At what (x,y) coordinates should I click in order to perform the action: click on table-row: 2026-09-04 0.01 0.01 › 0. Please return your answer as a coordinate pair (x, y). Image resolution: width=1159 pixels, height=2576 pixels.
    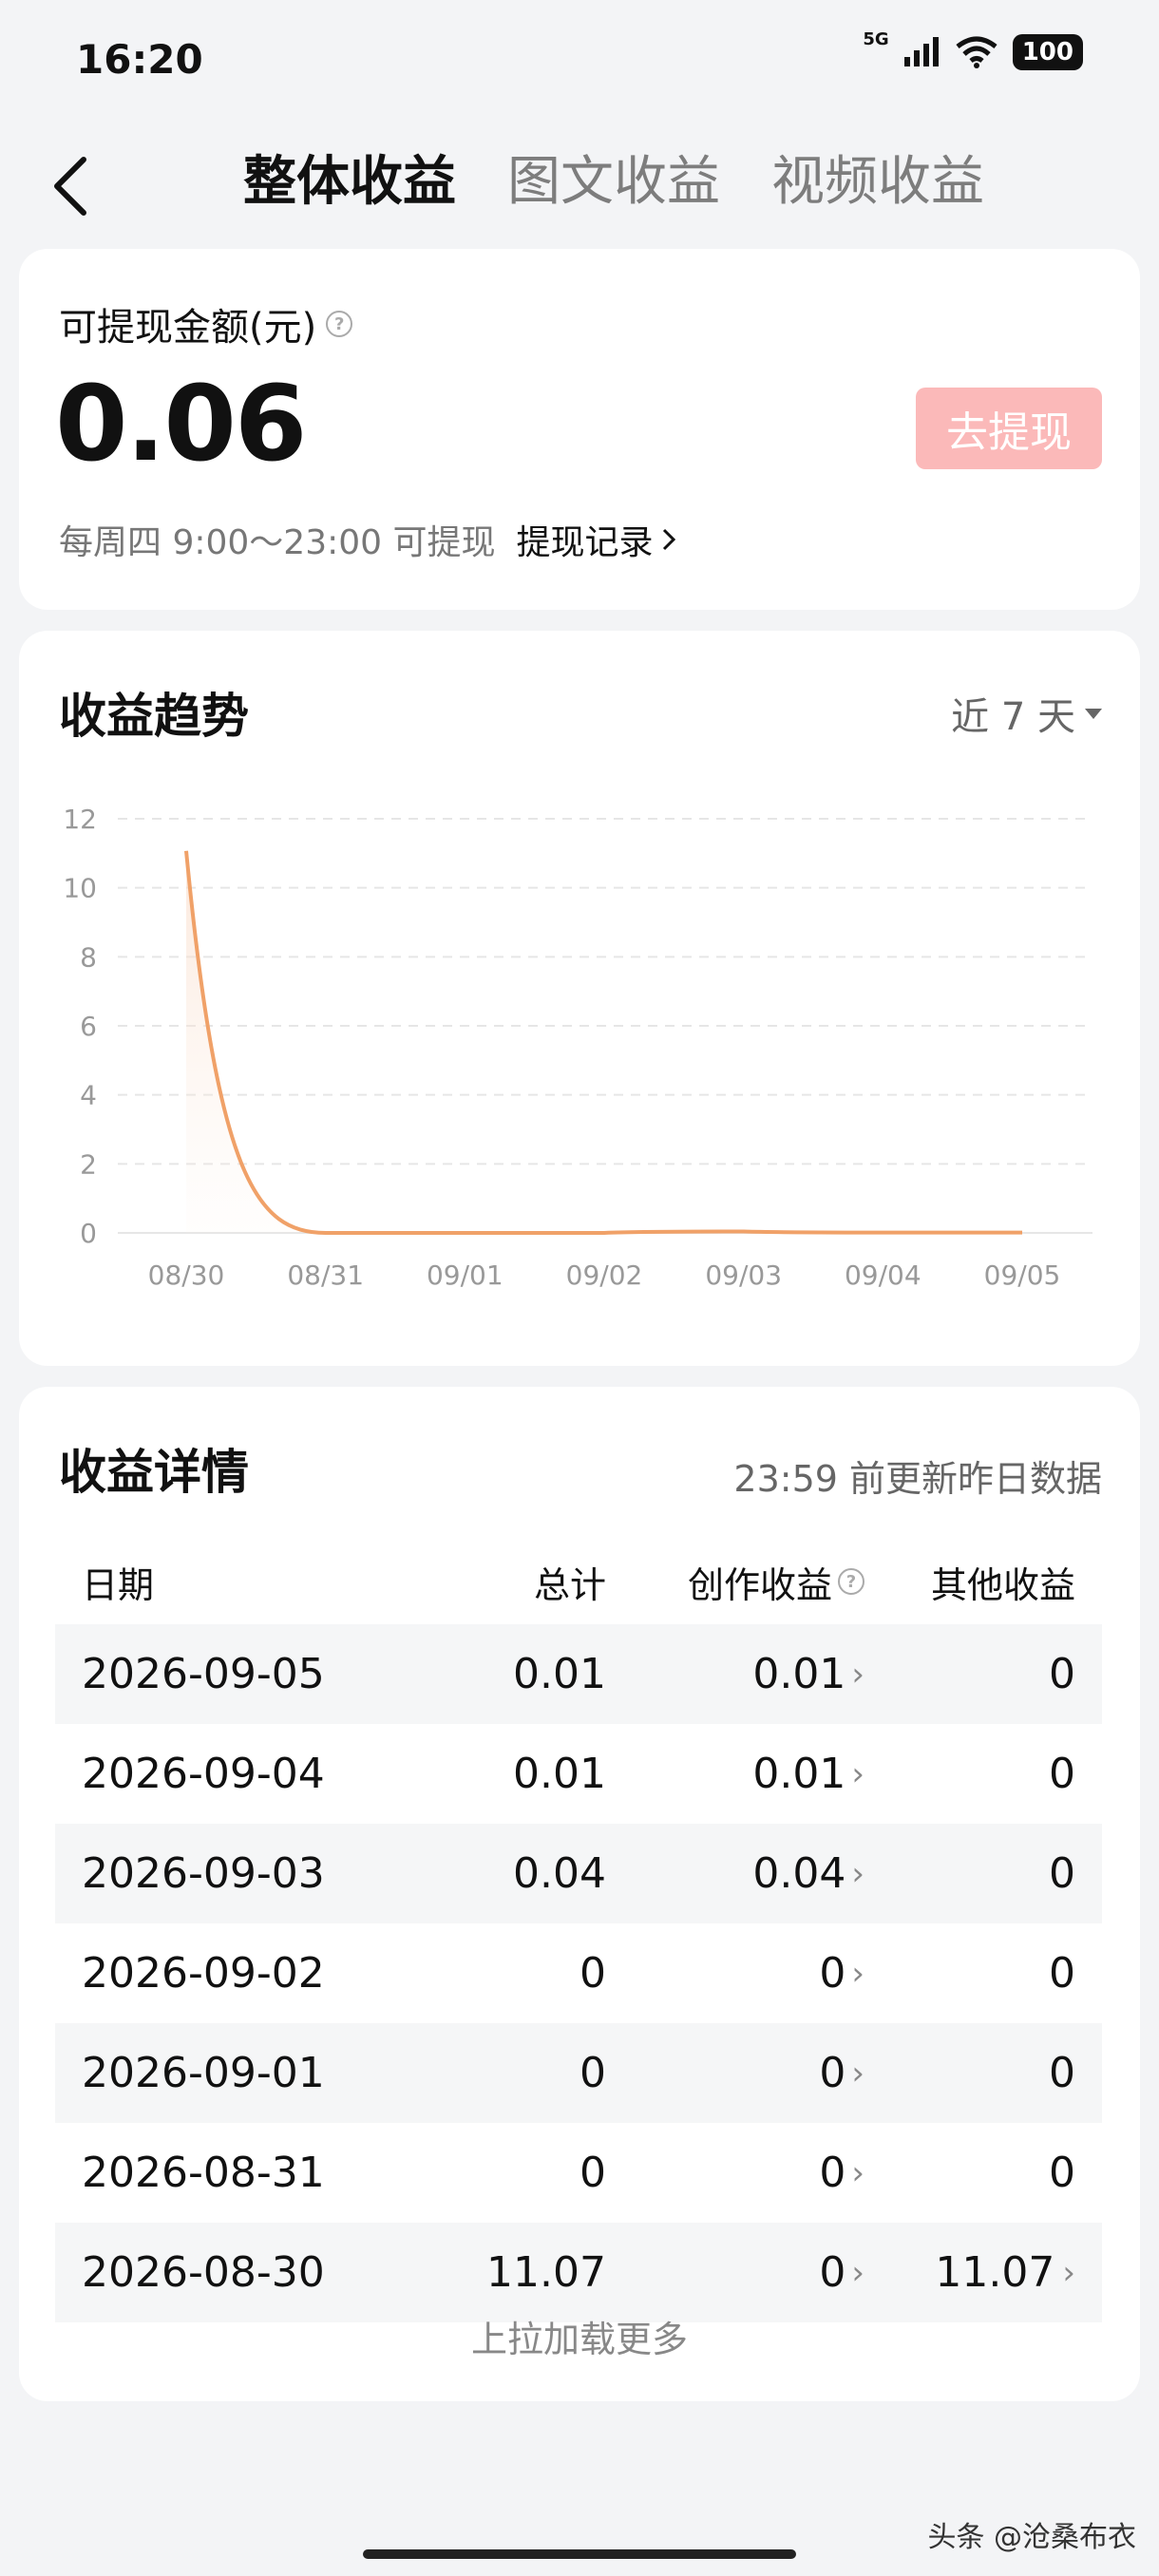
    Looking at the image, I should click on (578, 1774).